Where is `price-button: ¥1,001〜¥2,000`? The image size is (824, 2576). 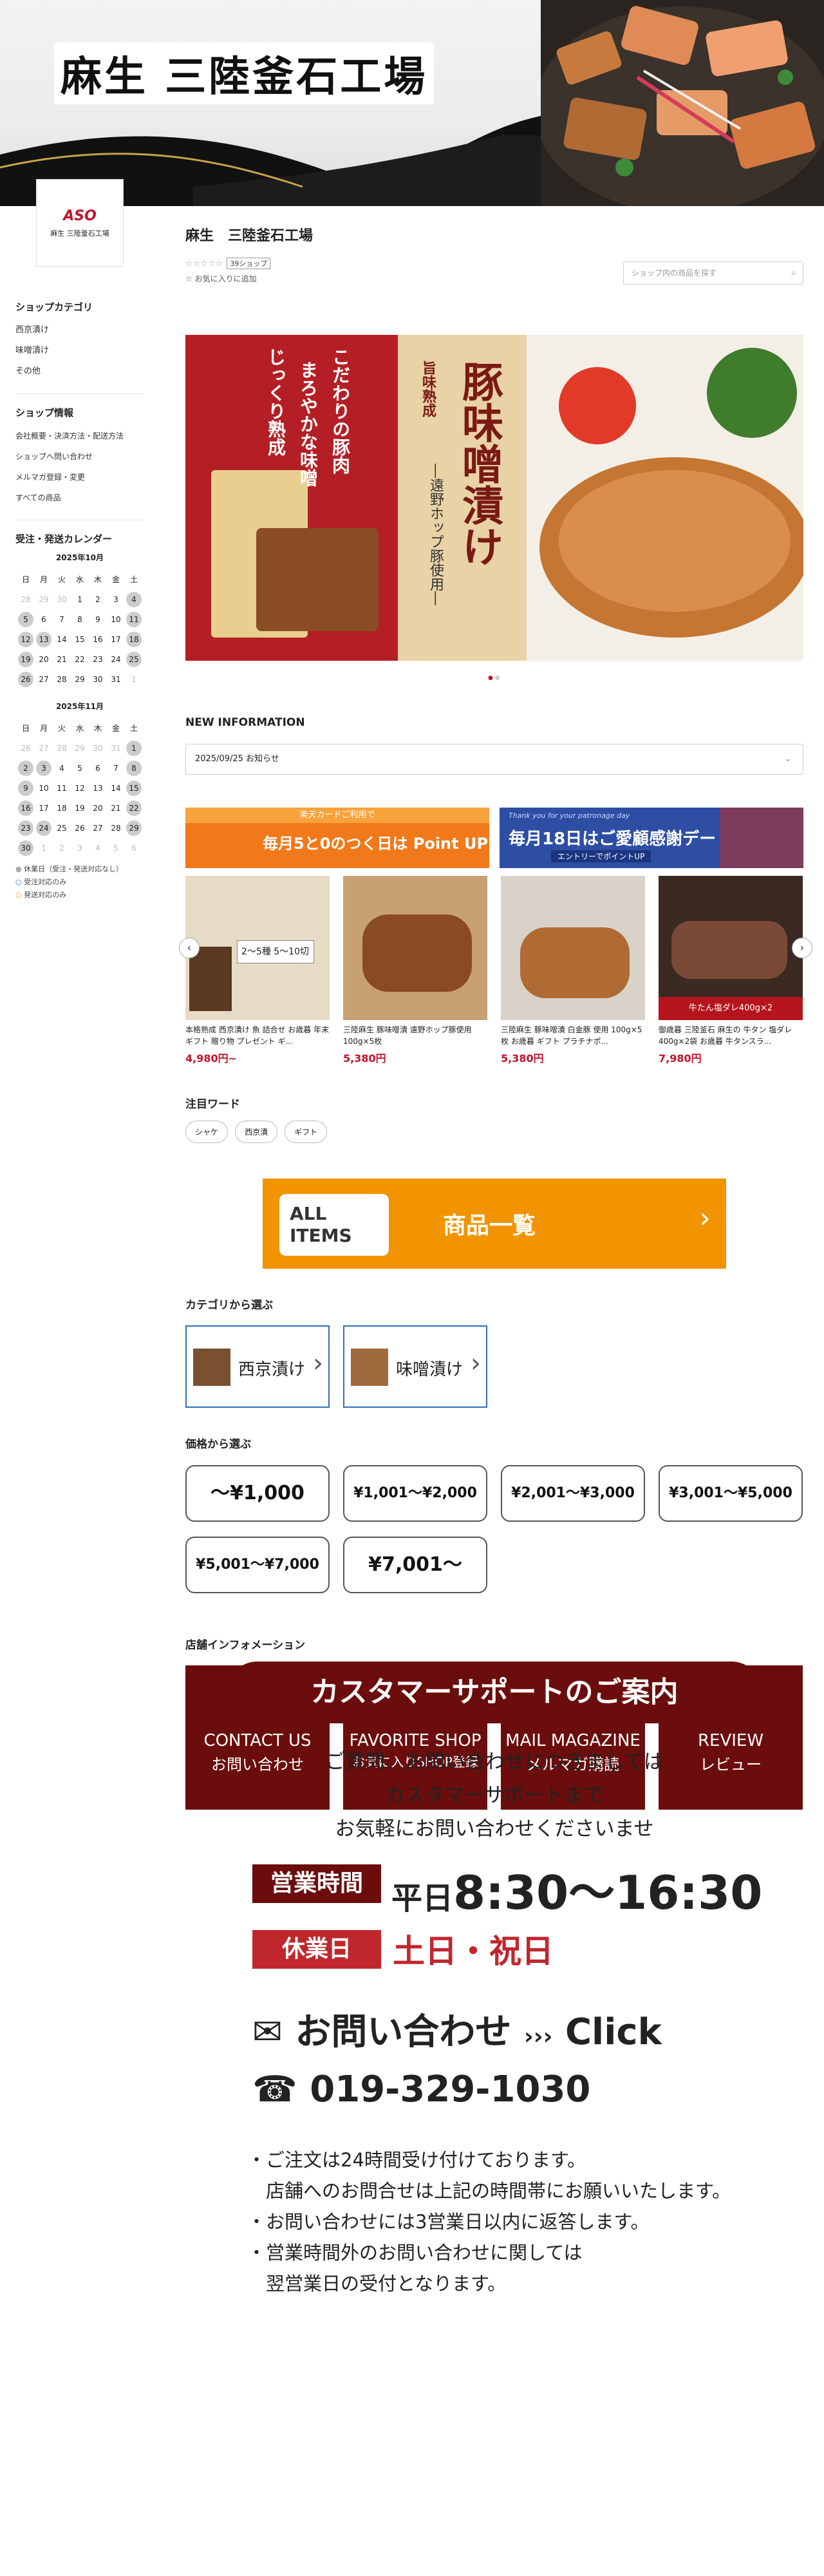 price-button: ¥1,001〜¥2,000 is located at coordinates (415, 1494).